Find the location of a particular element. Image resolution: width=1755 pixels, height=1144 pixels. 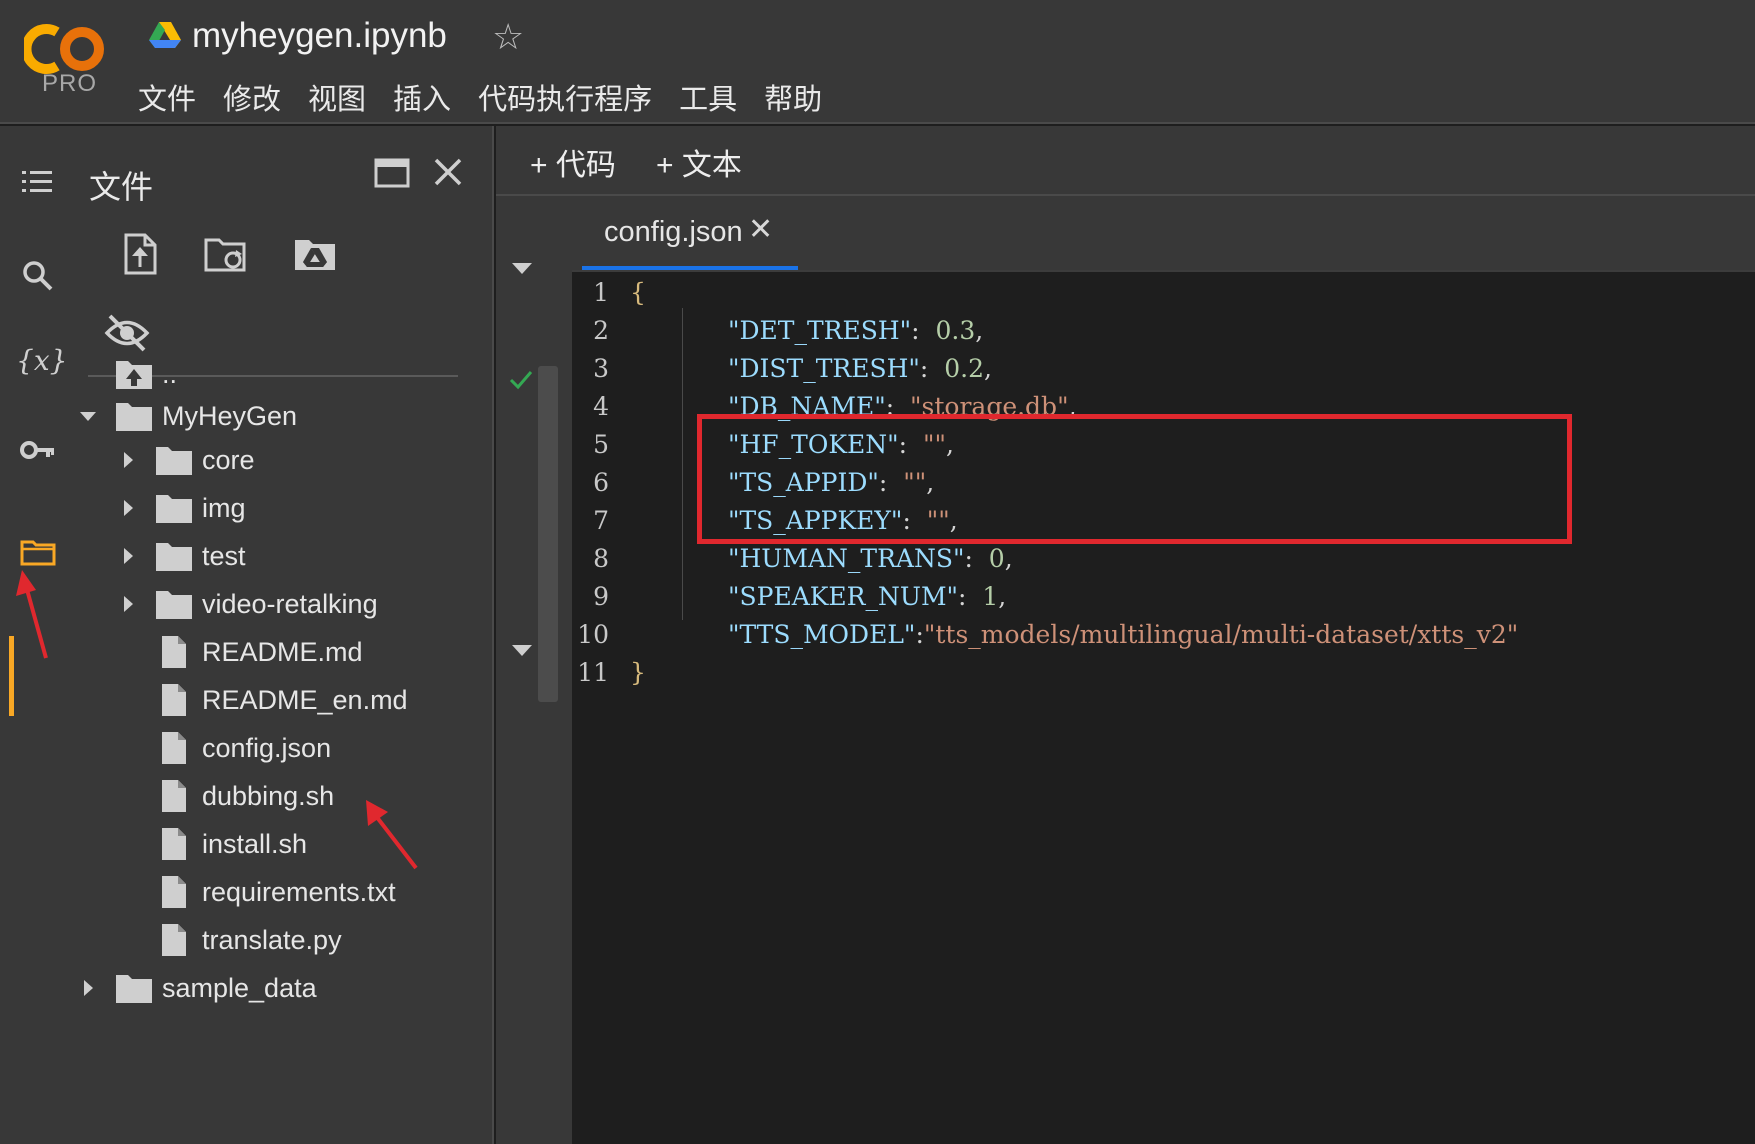

pro-badge: PRO is located at coordinates (70, 83).